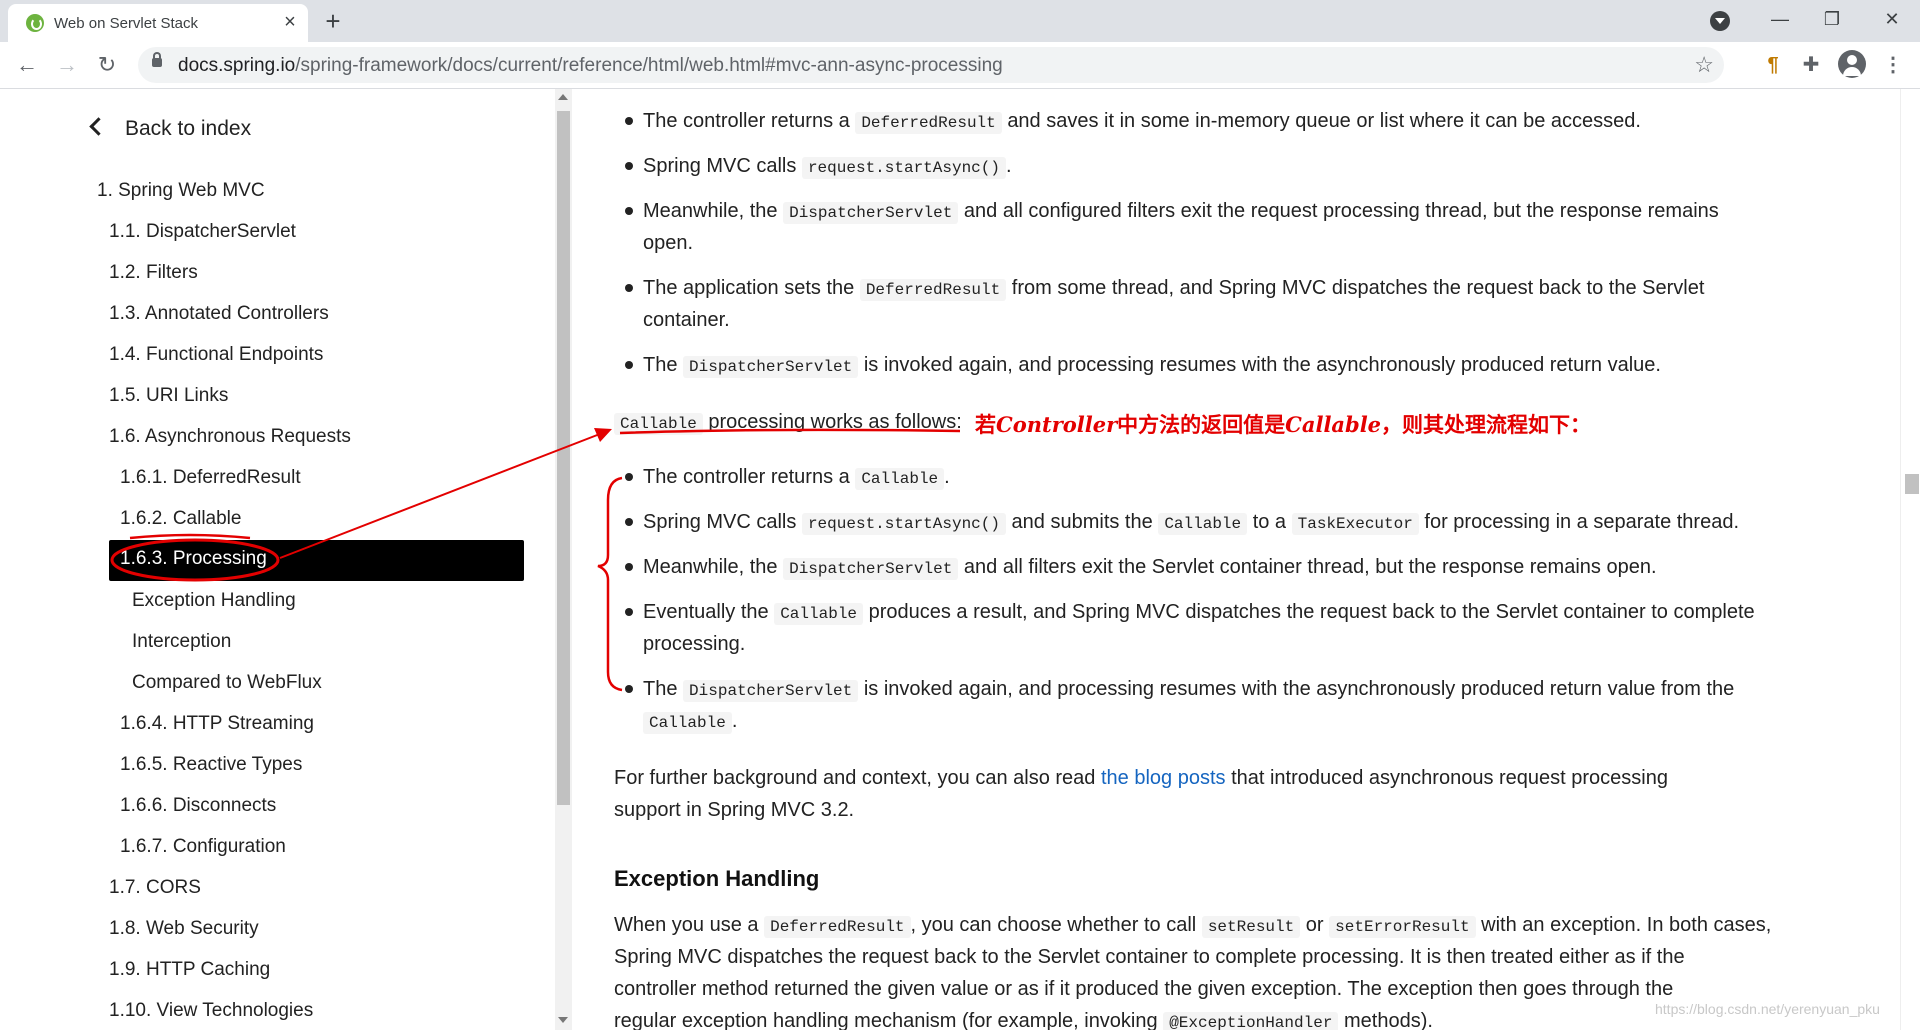  Describe the element at coordinates (126, 23) in the screenshot. I see `tab-title: Web on Servlet Stack` at that location.